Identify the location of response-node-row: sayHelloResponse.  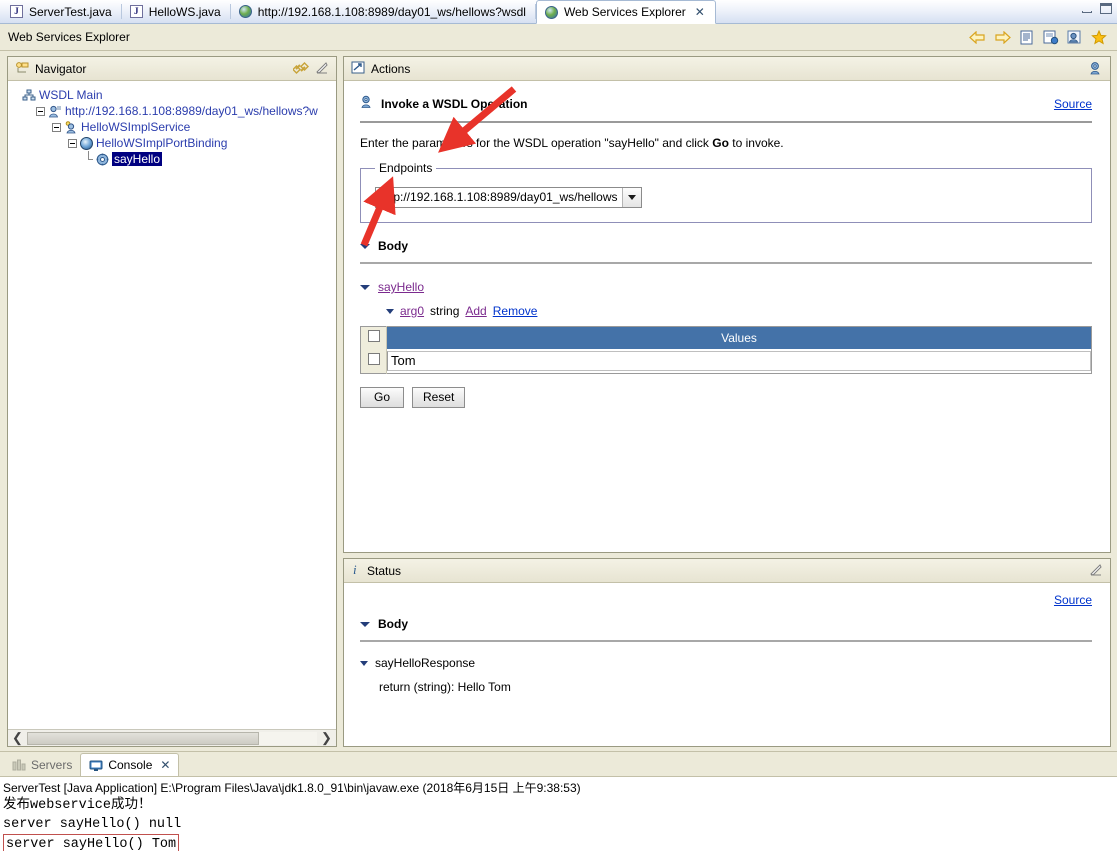
(726, 663).